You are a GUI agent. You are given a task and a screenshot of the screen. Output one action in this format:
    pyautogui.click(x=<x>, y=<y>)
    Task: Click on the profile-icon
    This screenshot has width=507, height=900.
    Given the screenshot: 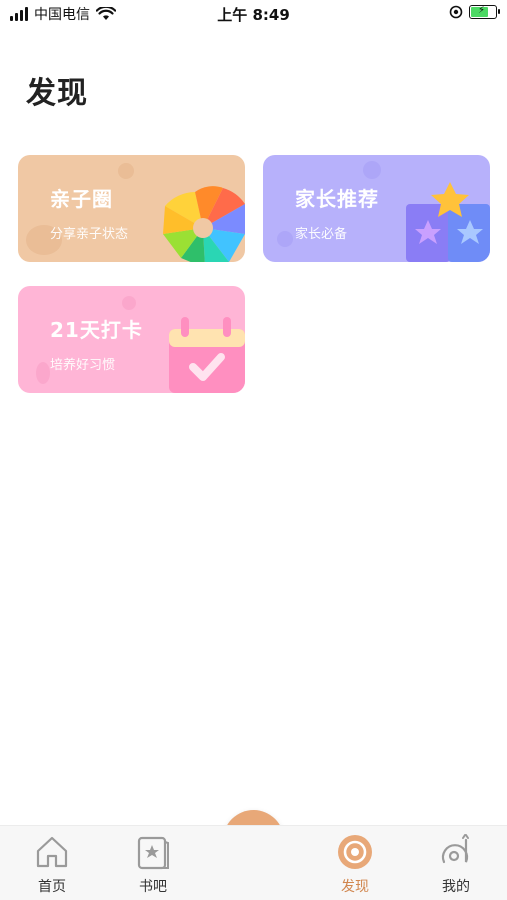 What is the action you would take?
    pyautogui.click(x=455, y=849)
    